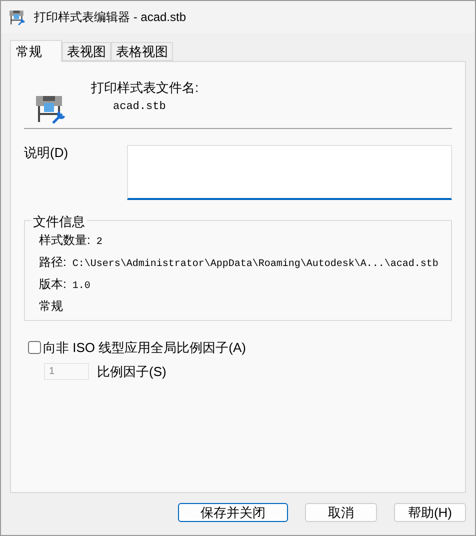 This screenshot has height=536, width=476. What do you see at coordinates (47, 153) in the screenshot?
I see `description-label: 说明(D)` at bounding box center [47, 153].